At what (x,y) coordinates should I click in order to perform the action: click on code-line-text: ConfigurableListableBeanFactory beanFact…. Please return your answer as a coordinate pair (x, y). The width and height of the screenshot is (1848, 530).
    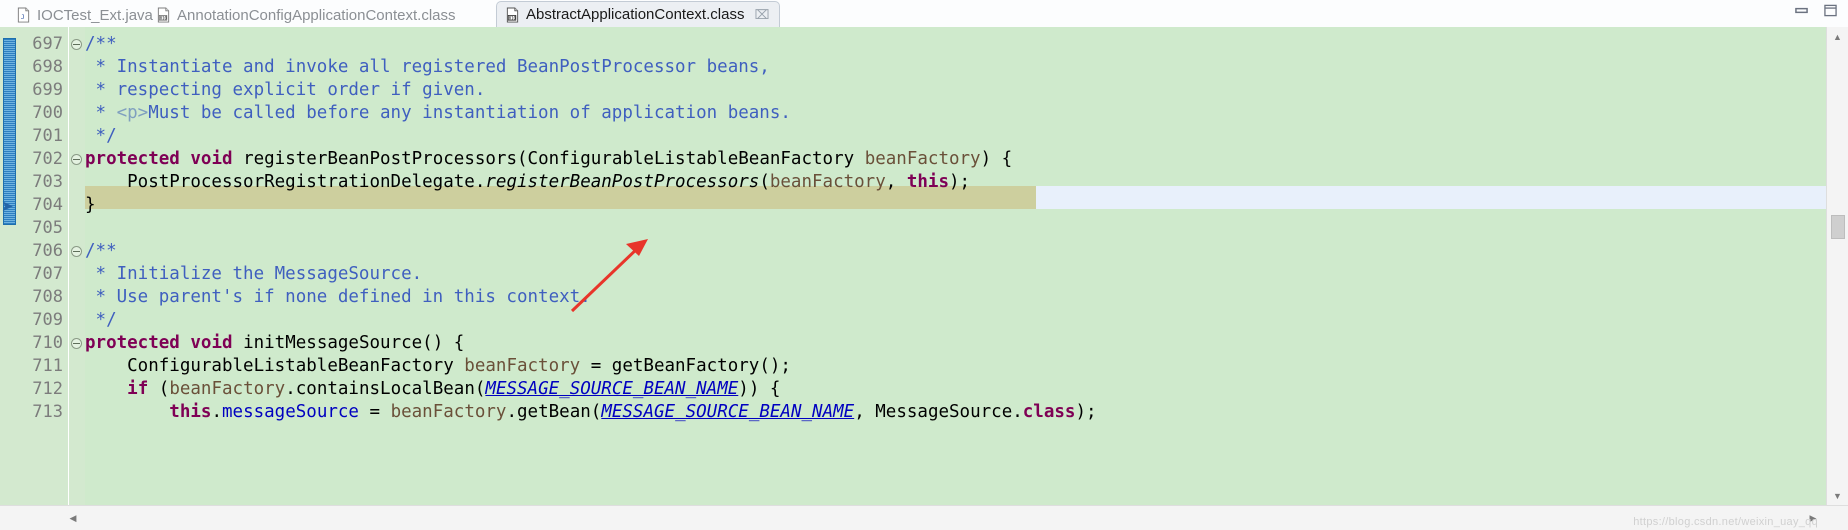
    Looking at the image, I should click on (438, 366).